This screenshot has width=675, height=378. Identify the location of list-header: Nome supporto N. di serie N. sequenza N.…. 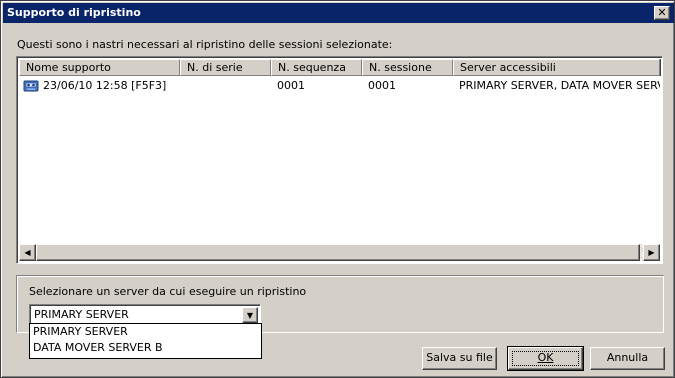
(339, 67).